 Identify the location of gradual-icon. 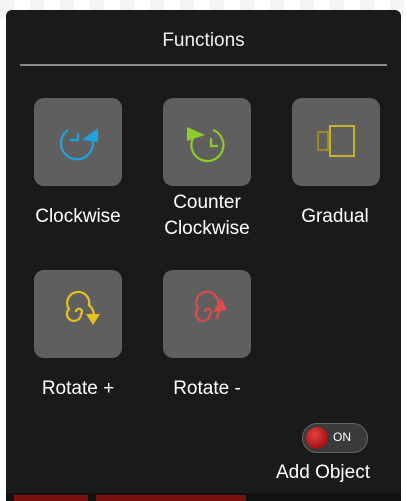
(336, 142).